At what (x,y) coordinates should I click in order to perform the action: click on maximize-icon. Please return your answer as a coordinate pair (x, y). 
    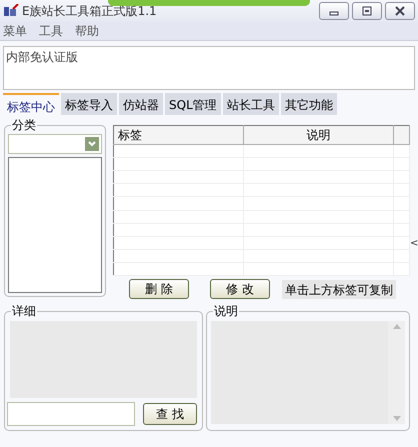
    Looking at the image, I should click on (367, 11).